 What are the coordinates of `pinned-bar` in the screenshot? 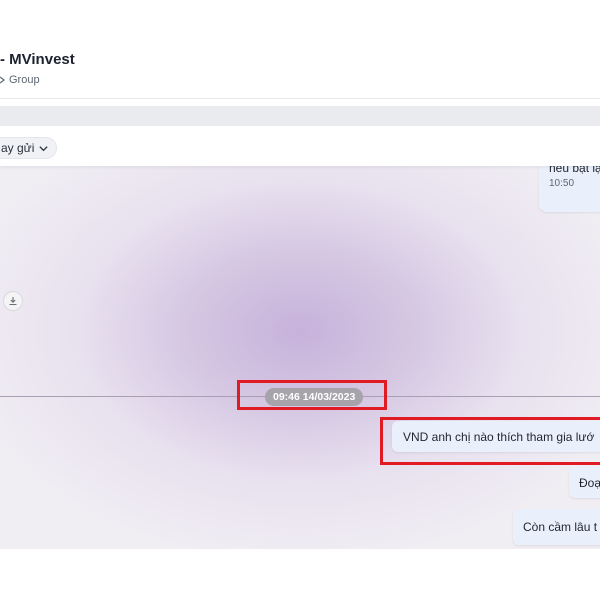 It's located at (300, 116).